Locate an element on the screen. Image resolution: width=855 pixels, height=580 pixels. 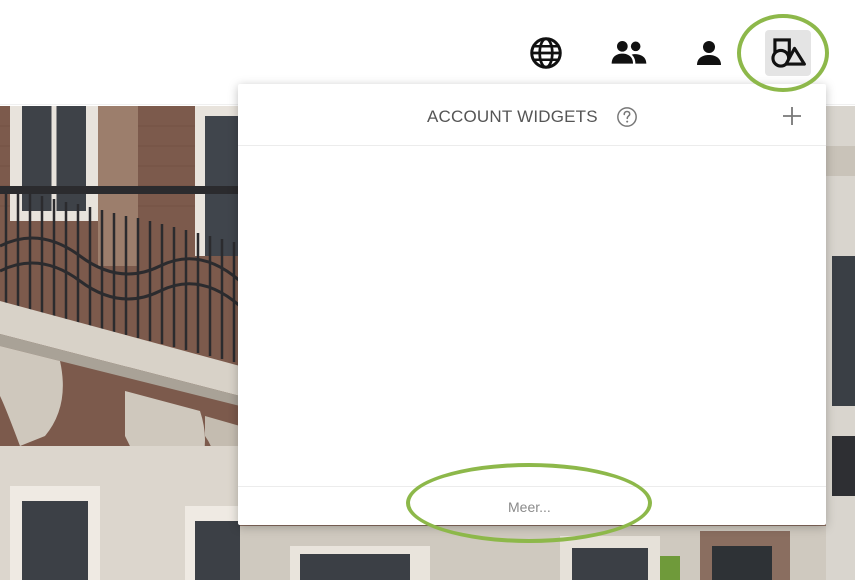
group-icon is located at coordinates (629, 52).